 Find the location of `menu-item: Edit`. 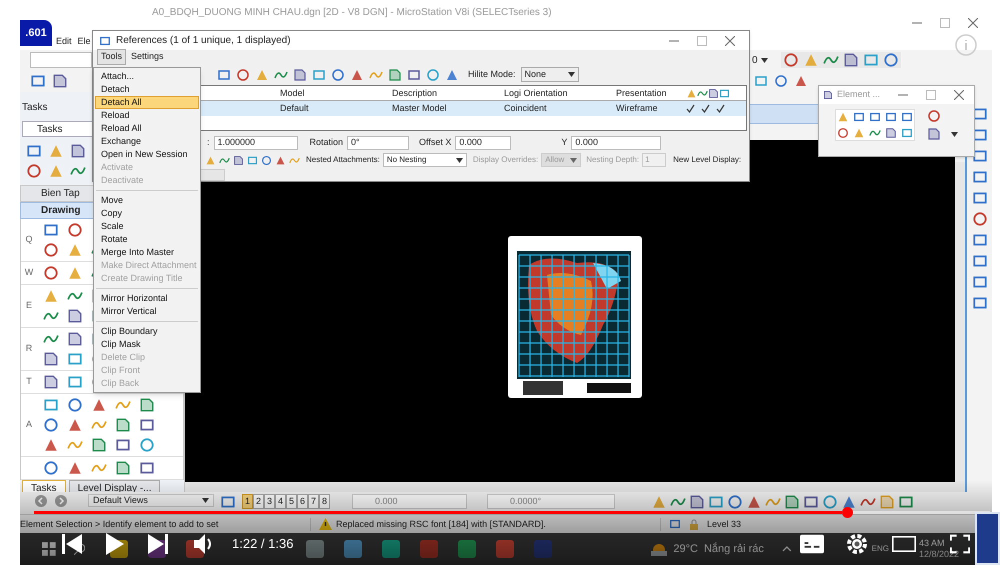

menu-item: Edit is located at coordinates (64, 42).